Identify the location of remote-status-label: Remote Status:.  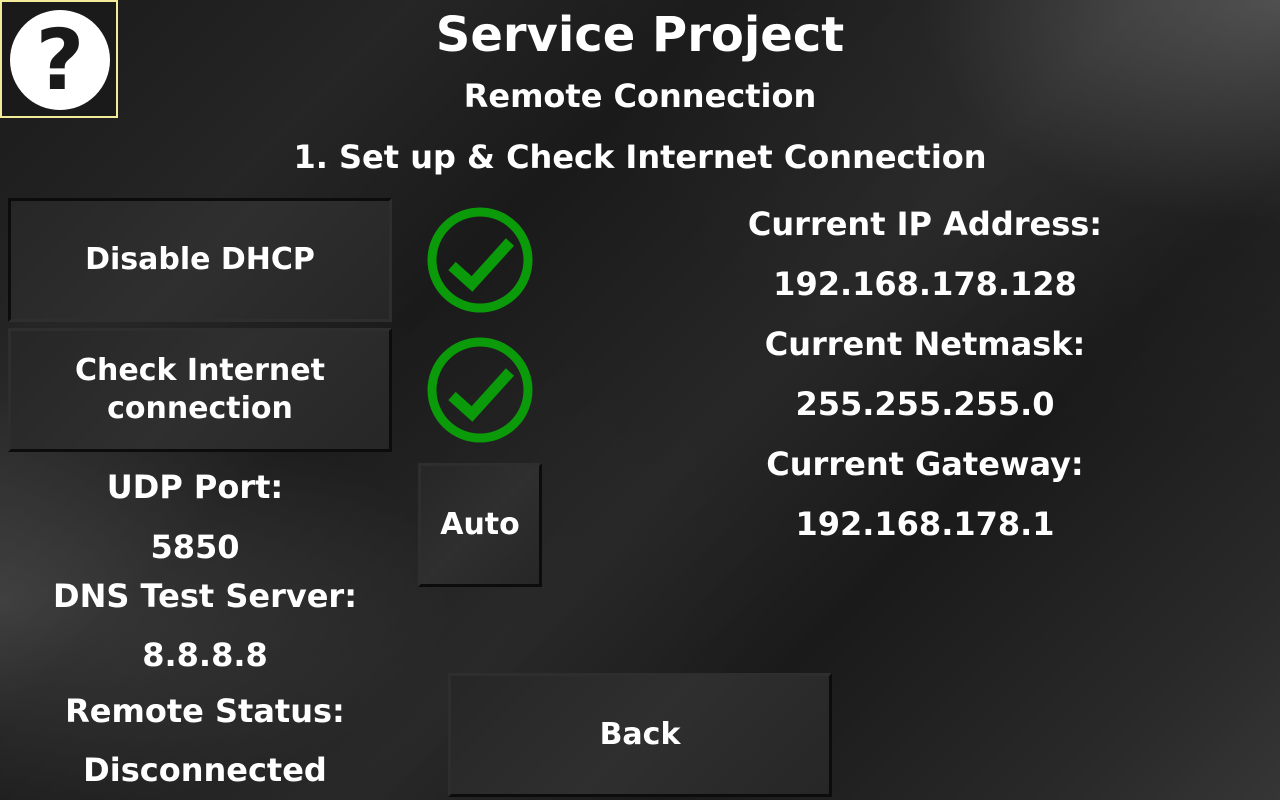
(205, 711).